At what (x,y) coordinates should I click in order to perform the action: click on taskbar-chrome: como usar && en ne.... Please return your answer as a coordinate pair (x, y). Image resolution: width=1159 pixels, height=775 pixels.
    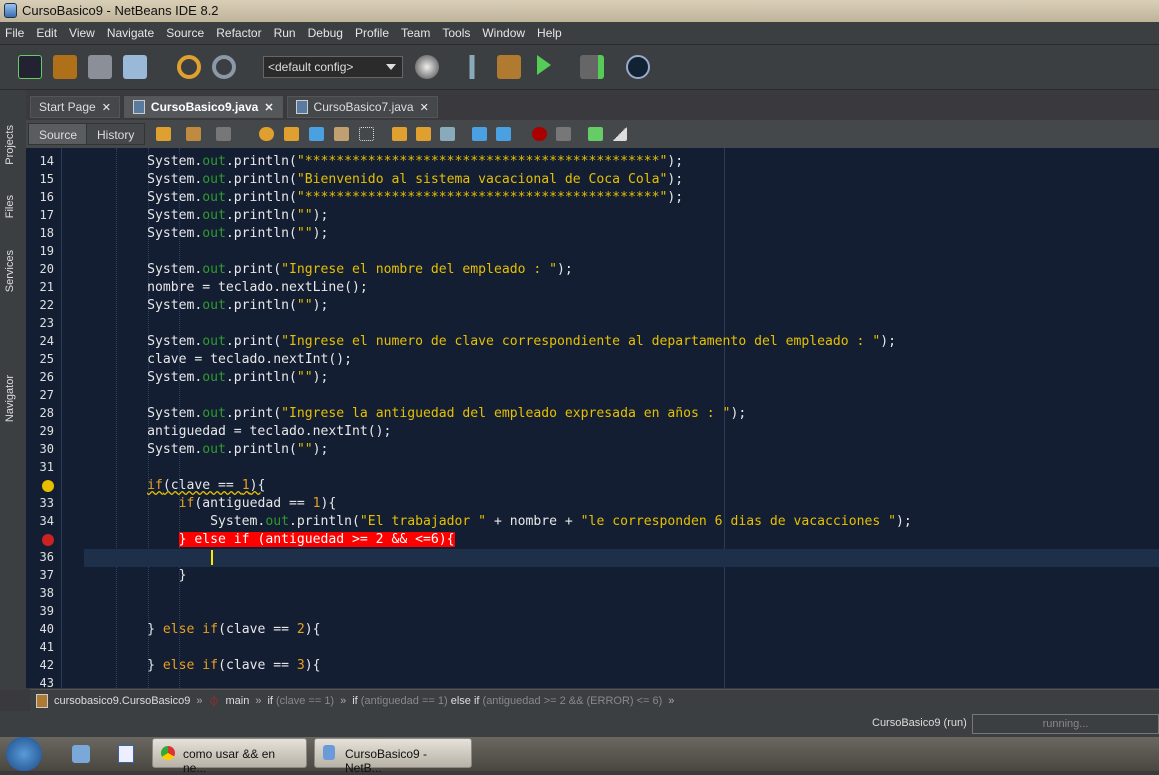
    Looking at the image, I should click on (229, 756).